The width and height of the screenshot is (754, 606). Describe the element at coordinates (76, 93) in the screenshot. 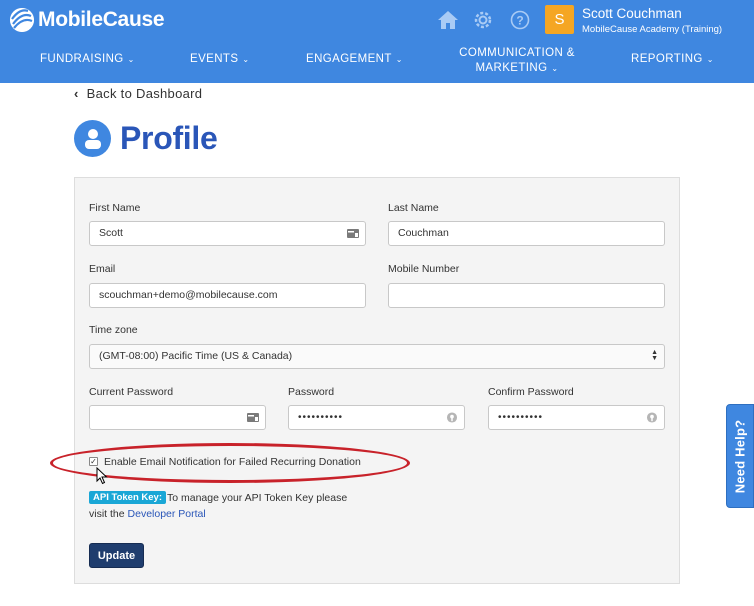

I see `chevron-left-icon: ‹` at that location.